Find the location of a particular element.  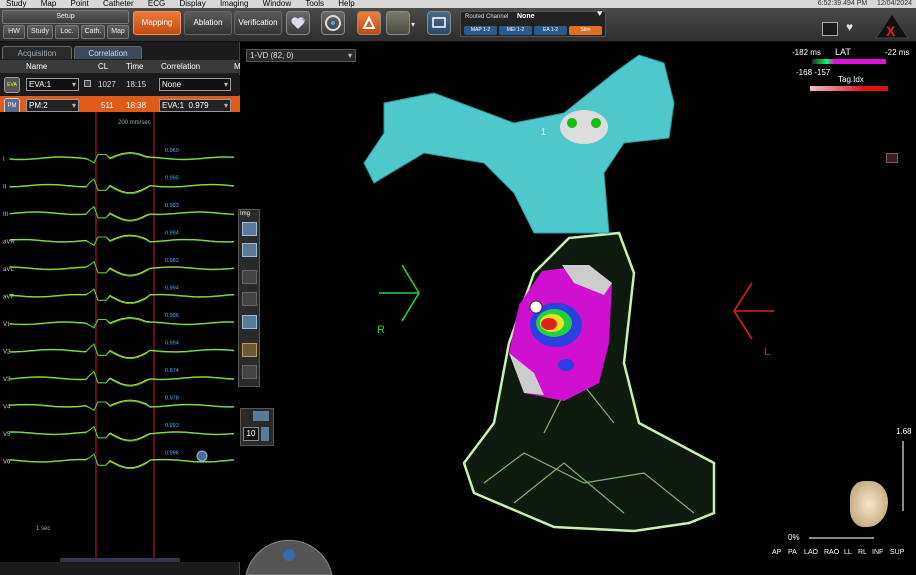

tab-correlation: Correlation is located at coordinates (108, 52).